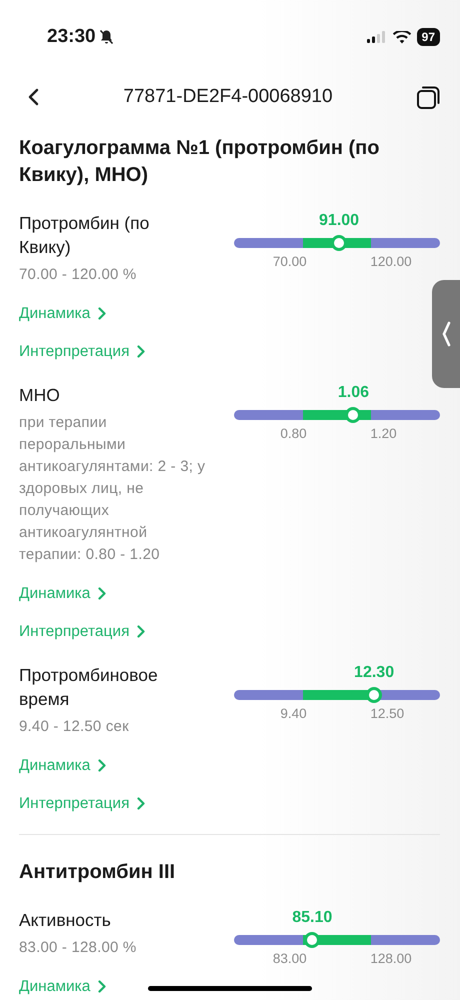 The height and width of the screenshot is (1000, 460). What do you see at coordinates (228, 97) in the screenshot?
I see `order-number-title: 77871-DE2F4-00068910` at bounding box center [228, 97].